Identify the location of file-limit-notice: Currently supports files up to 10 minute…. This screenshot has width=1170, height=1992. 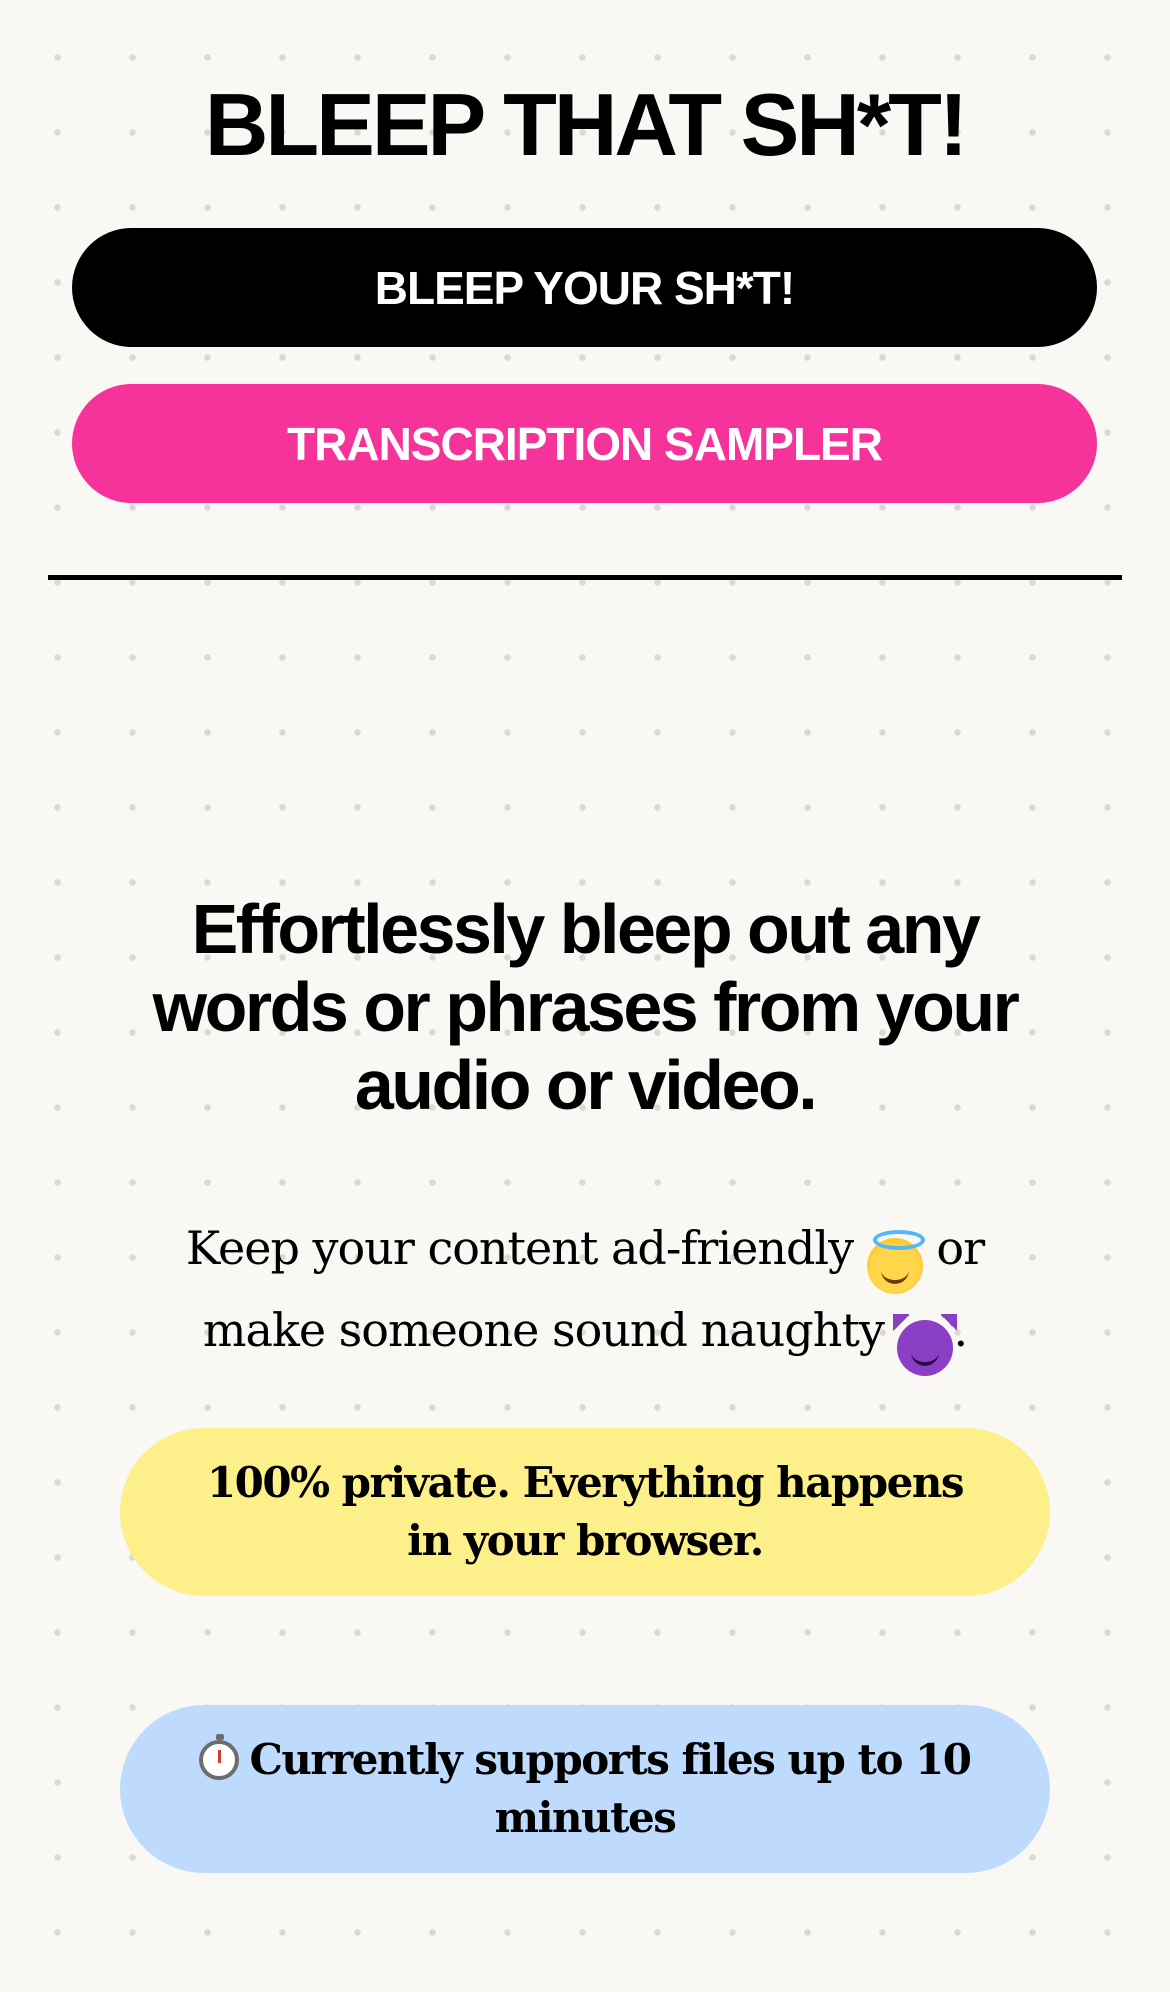
(585, 1789).